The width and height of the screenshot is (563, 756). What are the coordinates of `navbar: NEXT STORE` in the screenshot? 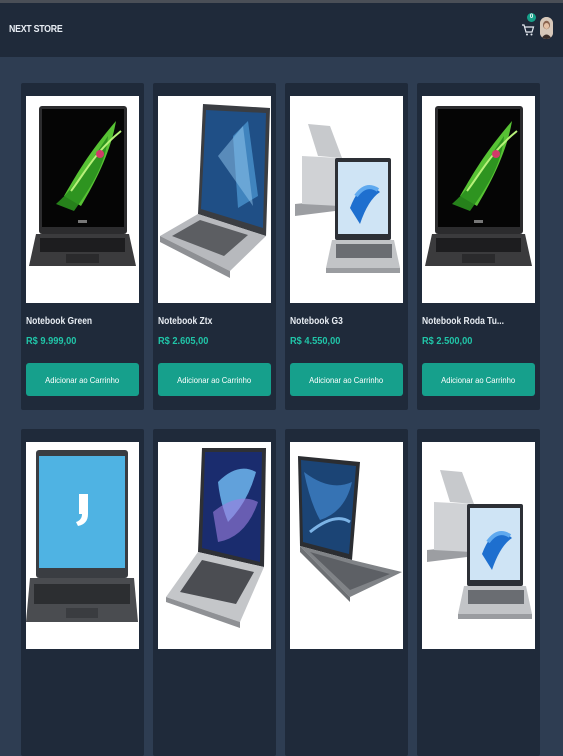 It's located at (281, 30).